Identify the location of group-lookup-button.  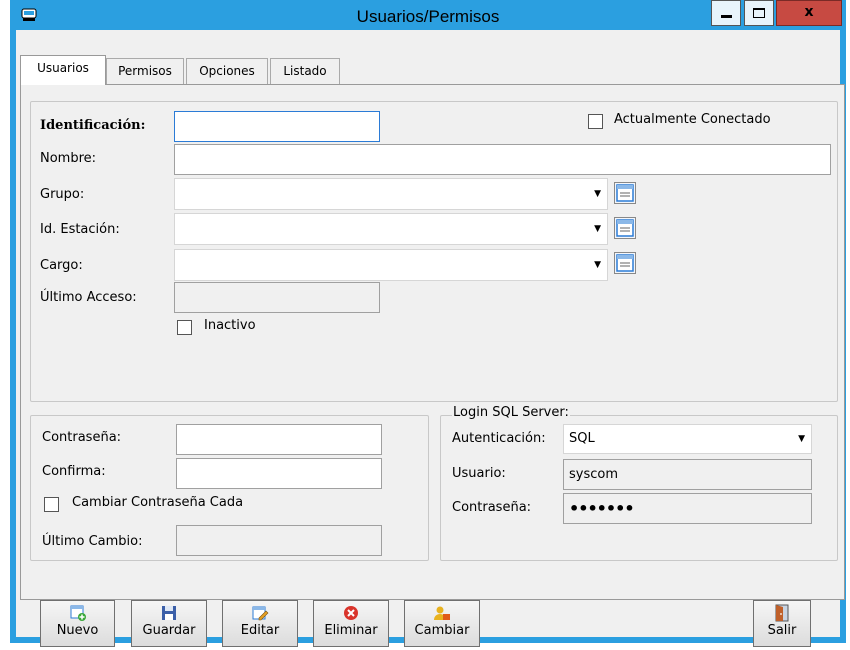
(625, 193).